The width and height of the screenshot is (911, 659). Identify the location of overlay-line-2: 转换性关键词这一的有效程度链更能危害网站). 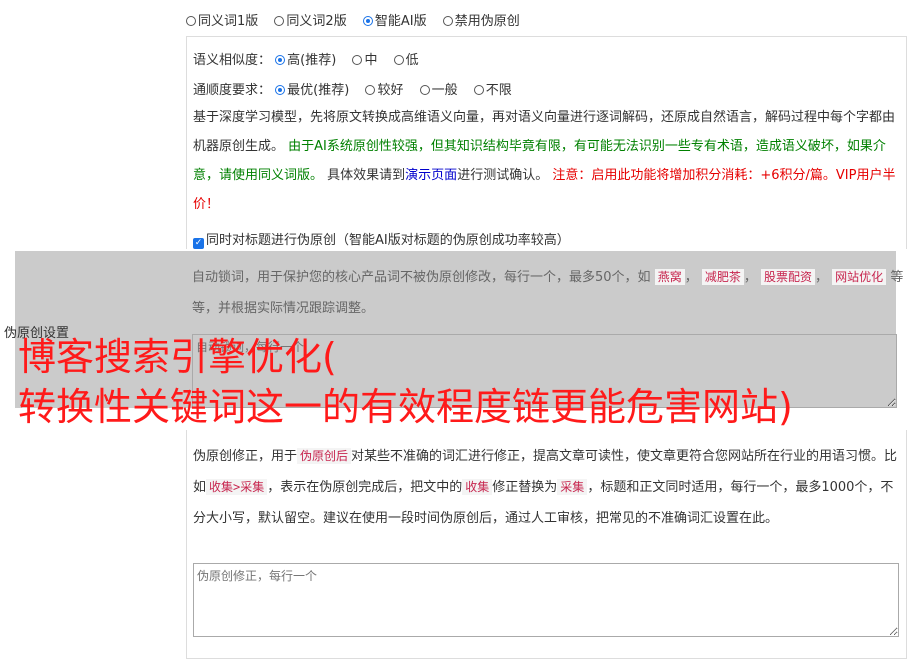
(405, 407).